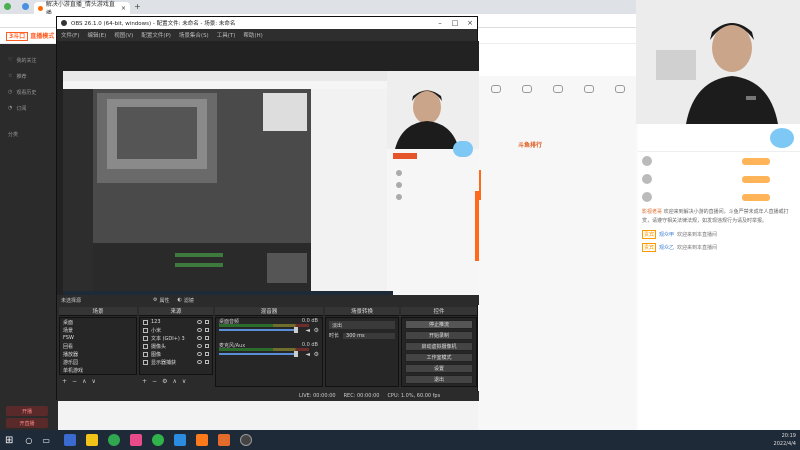 Image resolution: width=800 pixels, height=450 pixels. What do you see at coordinates (176, 354) in the screenshot?
I see `source-item: 图像` at bounding box center [176, 354].